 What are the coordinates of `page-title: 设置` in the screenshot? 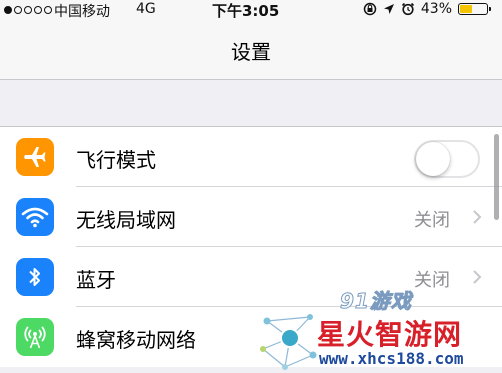 It's located at (251, 52).